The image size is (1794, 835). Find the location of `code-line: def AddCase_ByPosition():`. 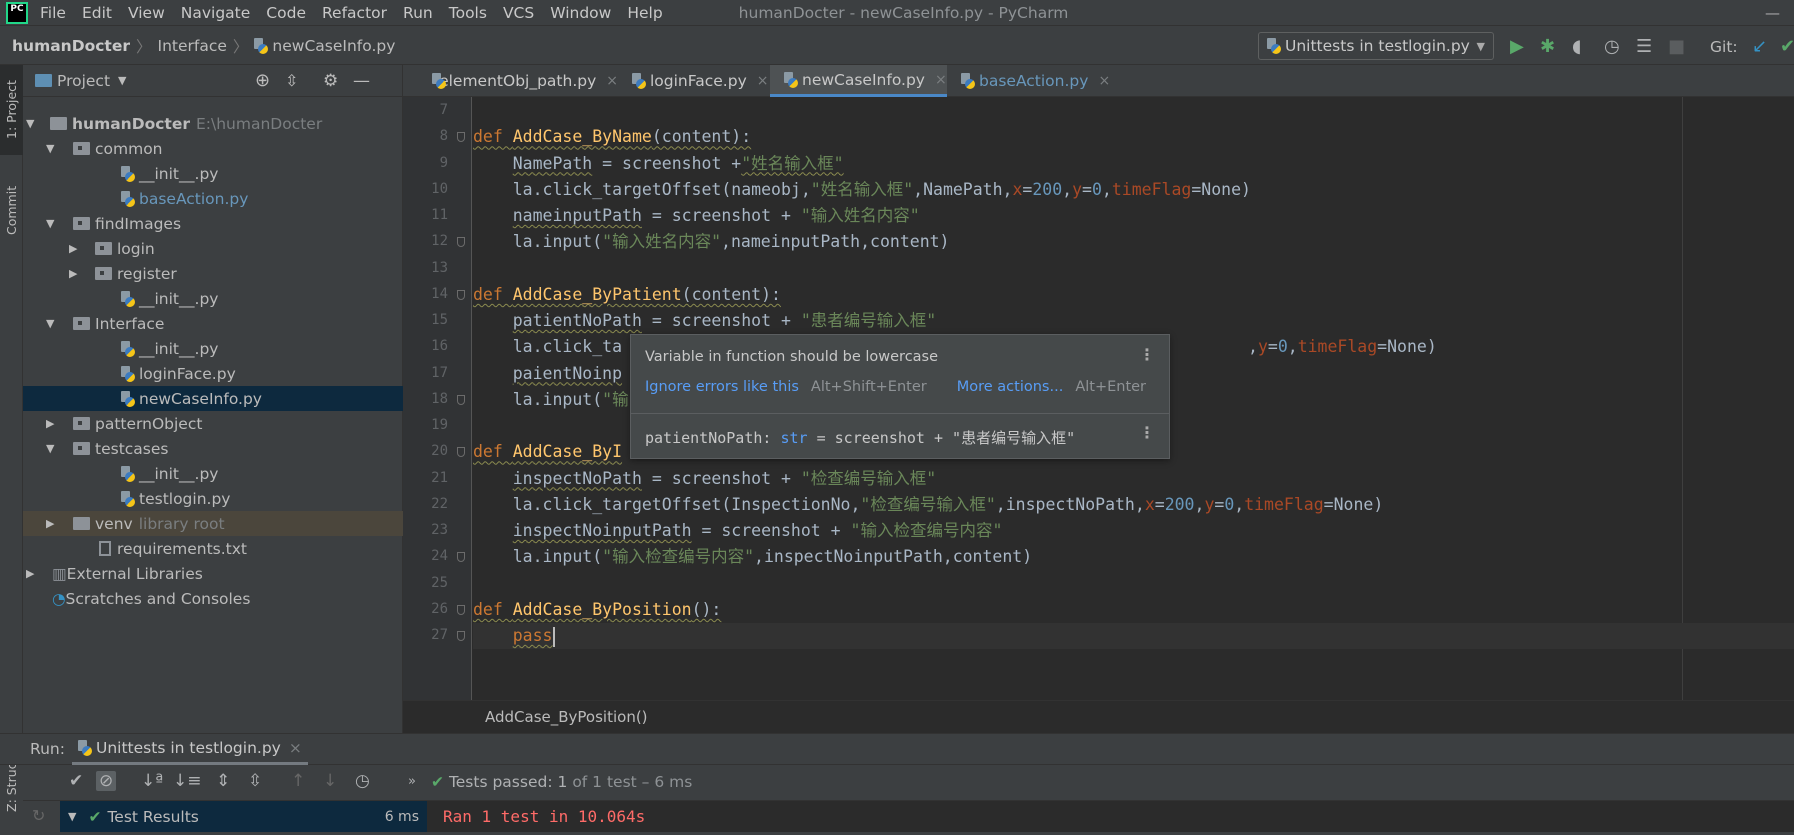

code-line: def AddCase_ByPosition(): is located at coordinates (1133, 610).